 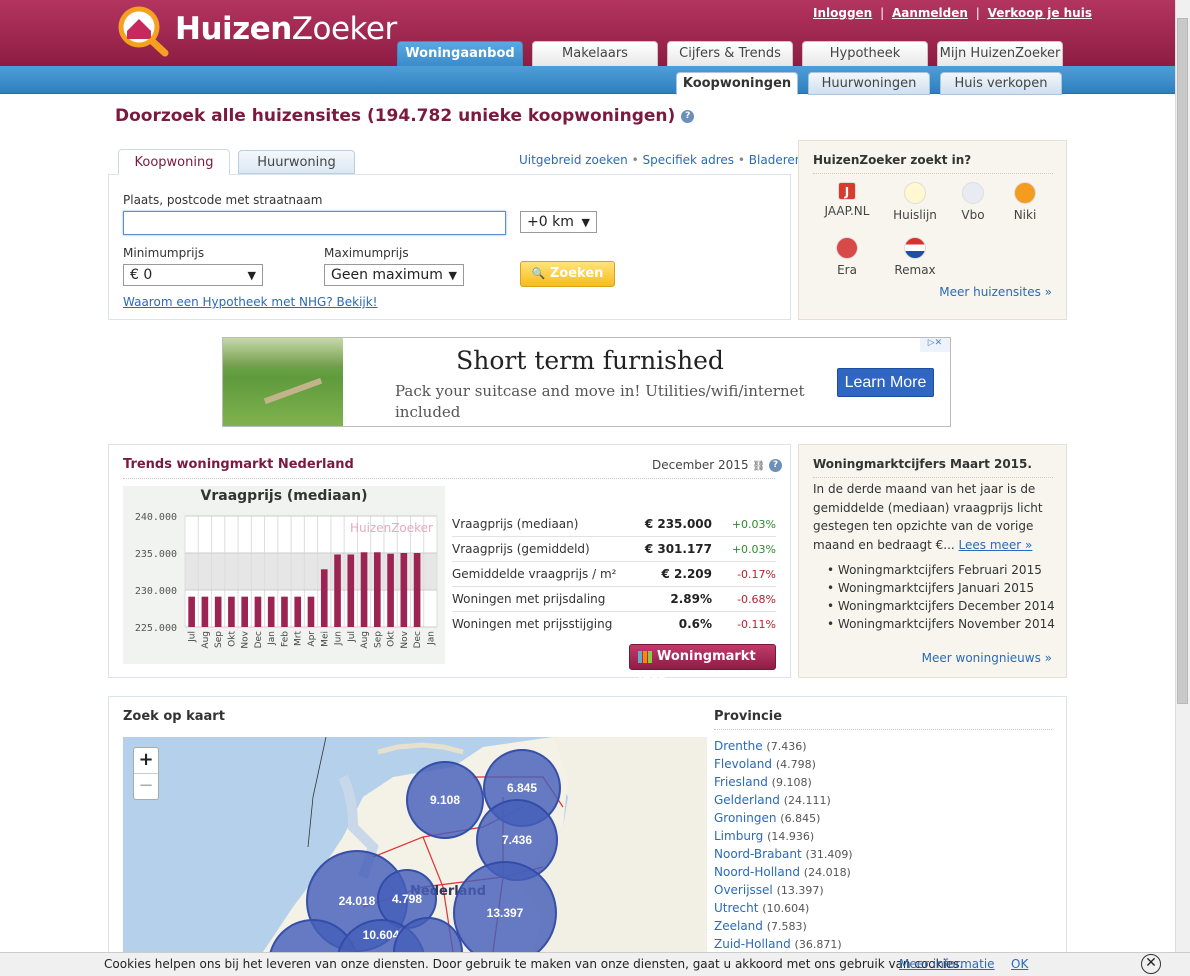 What do you see at coordinates (738, 836) in the screenshot?
I see `province-link: Limburg` at bounding box center [738, 836].